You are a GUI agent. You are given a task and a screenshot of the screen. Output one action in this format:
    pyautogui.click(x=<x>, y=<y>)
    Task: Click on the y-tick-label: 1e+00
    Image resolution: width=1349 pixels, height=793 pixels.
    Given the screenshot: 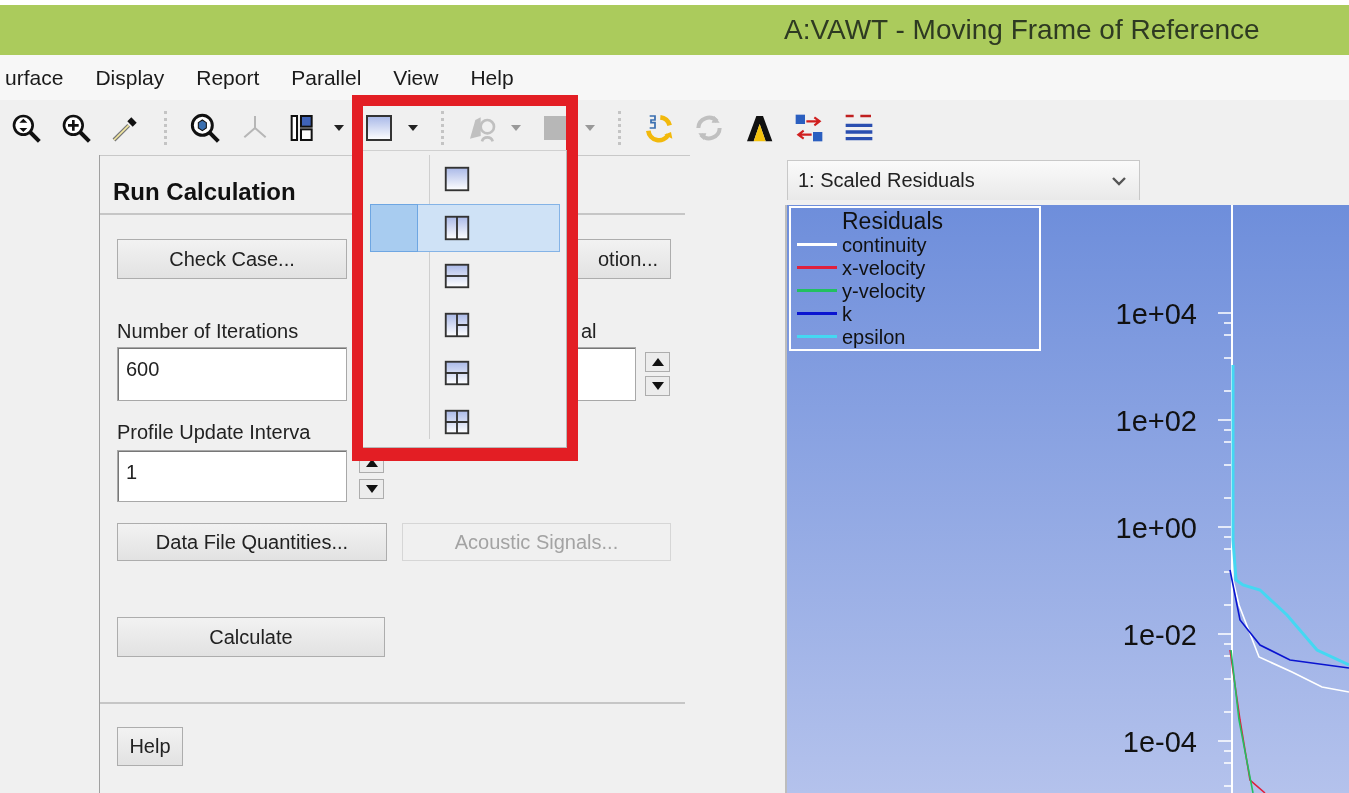 What is the action you would take?
    pyautogui.click(x=1156, y=528)
    